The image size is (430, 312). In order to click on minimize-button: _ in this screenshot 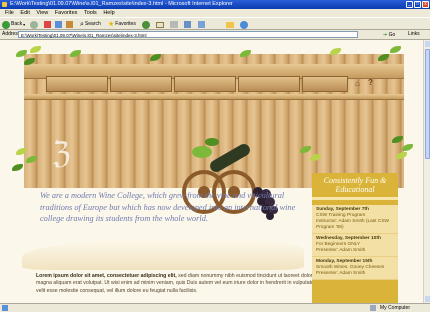, I will do `click(409, 4)`.